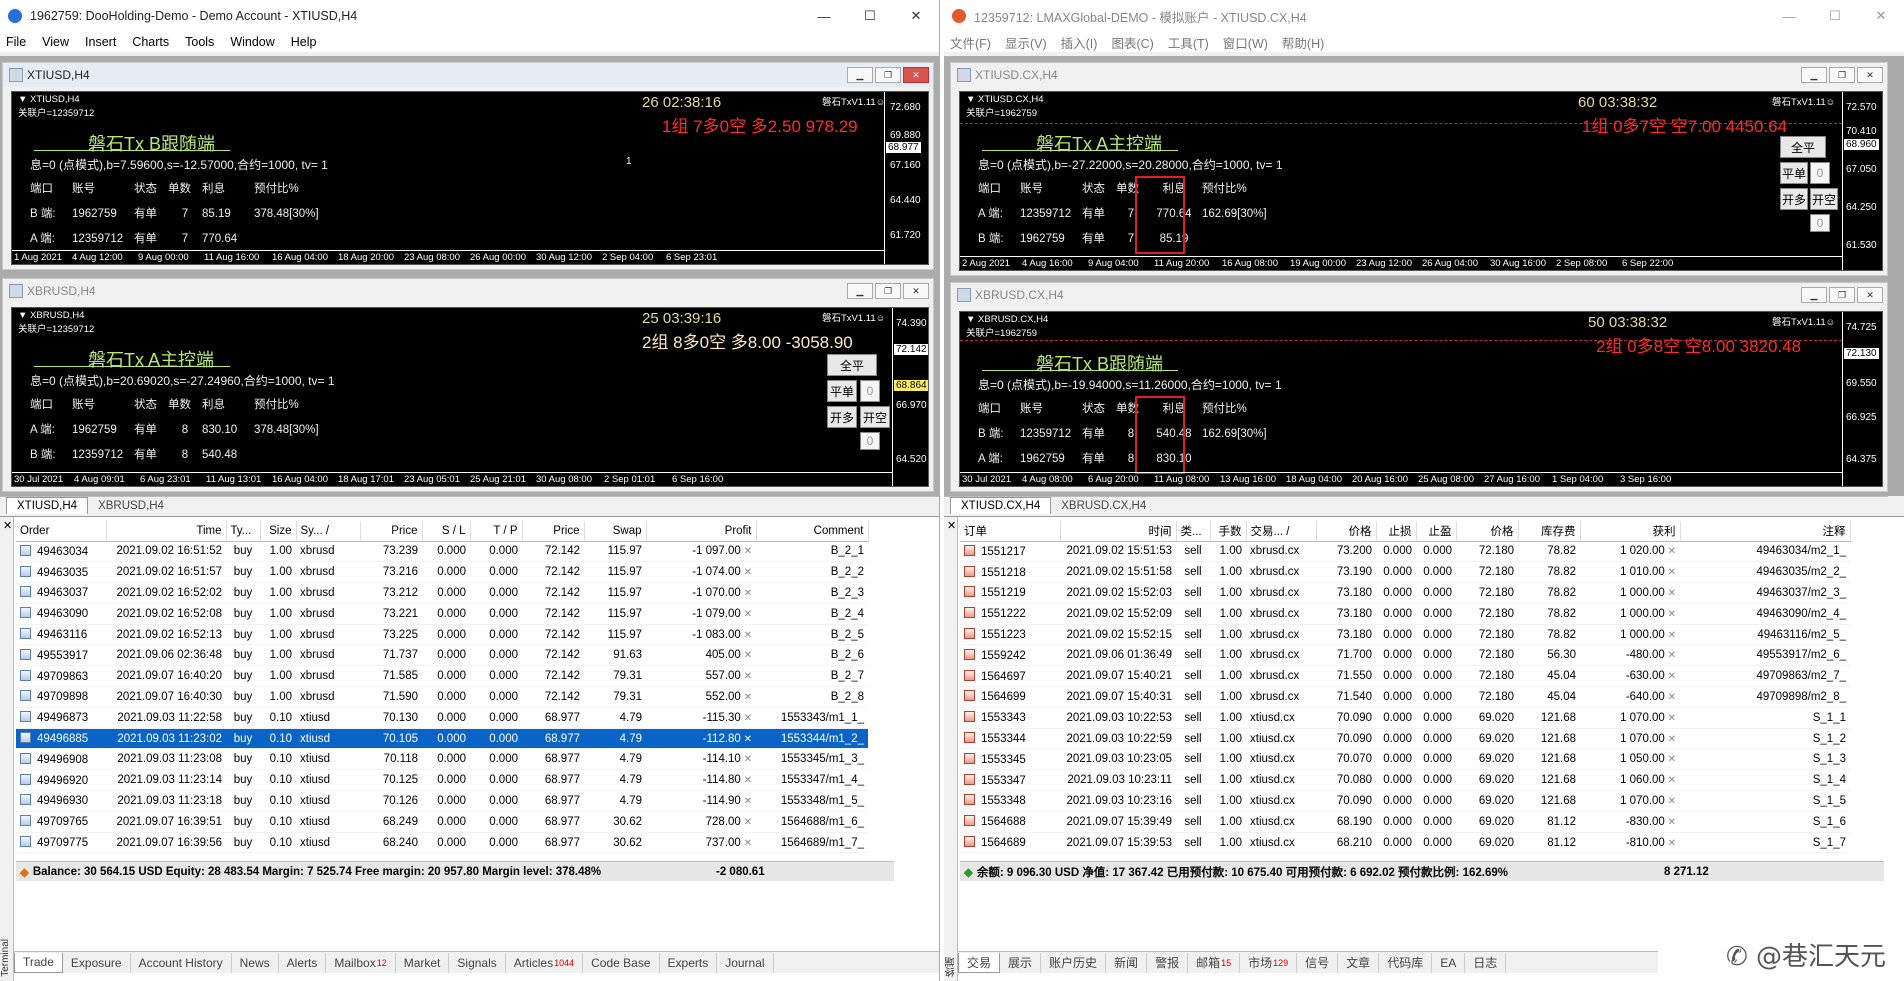  I want to click on column-header: 手数, so click(1228, 531).